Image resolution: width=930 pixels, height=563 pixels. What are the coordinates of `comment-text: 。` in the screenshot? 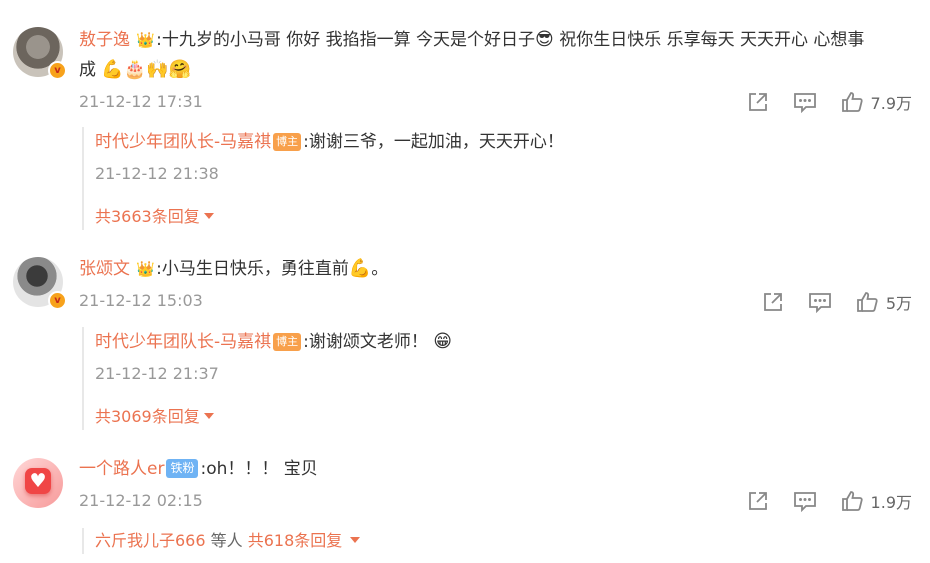 It's located at (380, 269).